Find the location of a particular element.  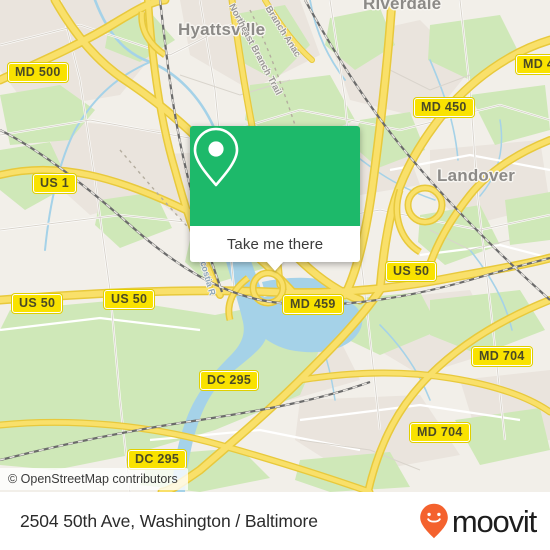

highway-shield: MD 450 is located at coordinates (444, 107).